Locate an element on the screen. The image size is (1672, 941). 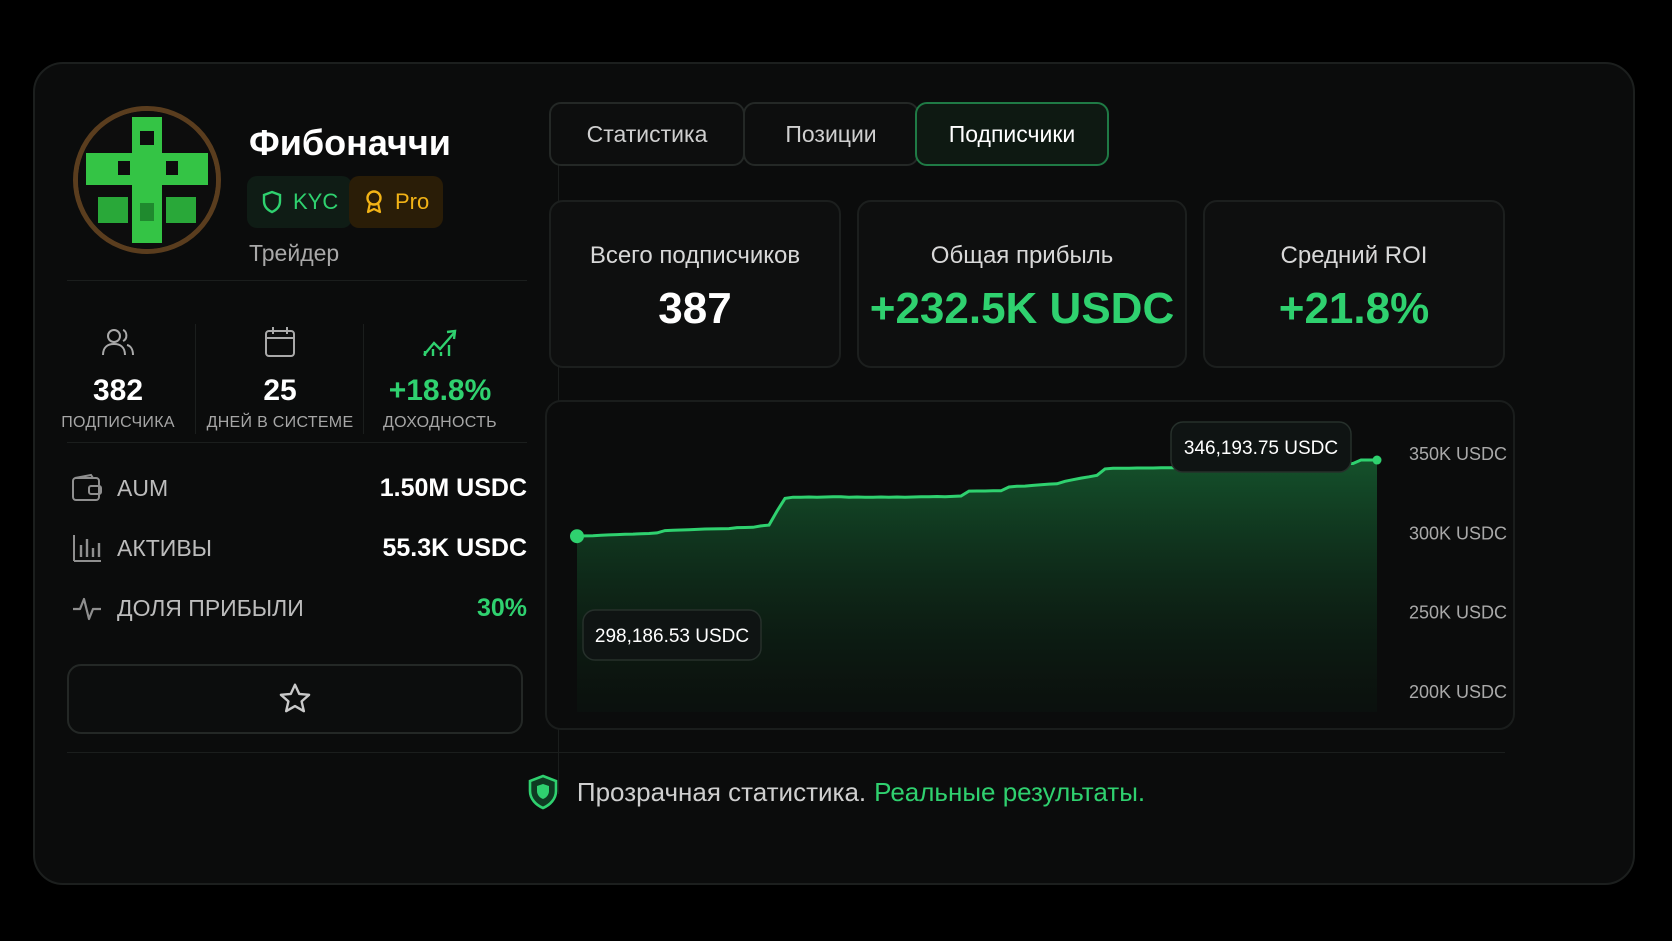
users-icon is located at coordinates (118, 342).